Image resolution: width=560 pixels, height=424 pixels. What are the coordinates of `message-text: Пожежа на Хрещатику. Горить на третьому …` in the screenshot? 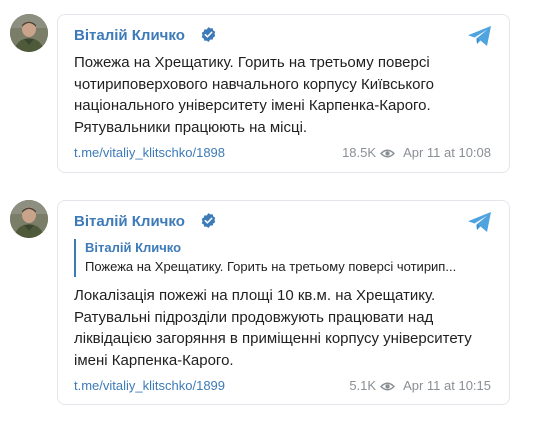 It's located at (254, 95).